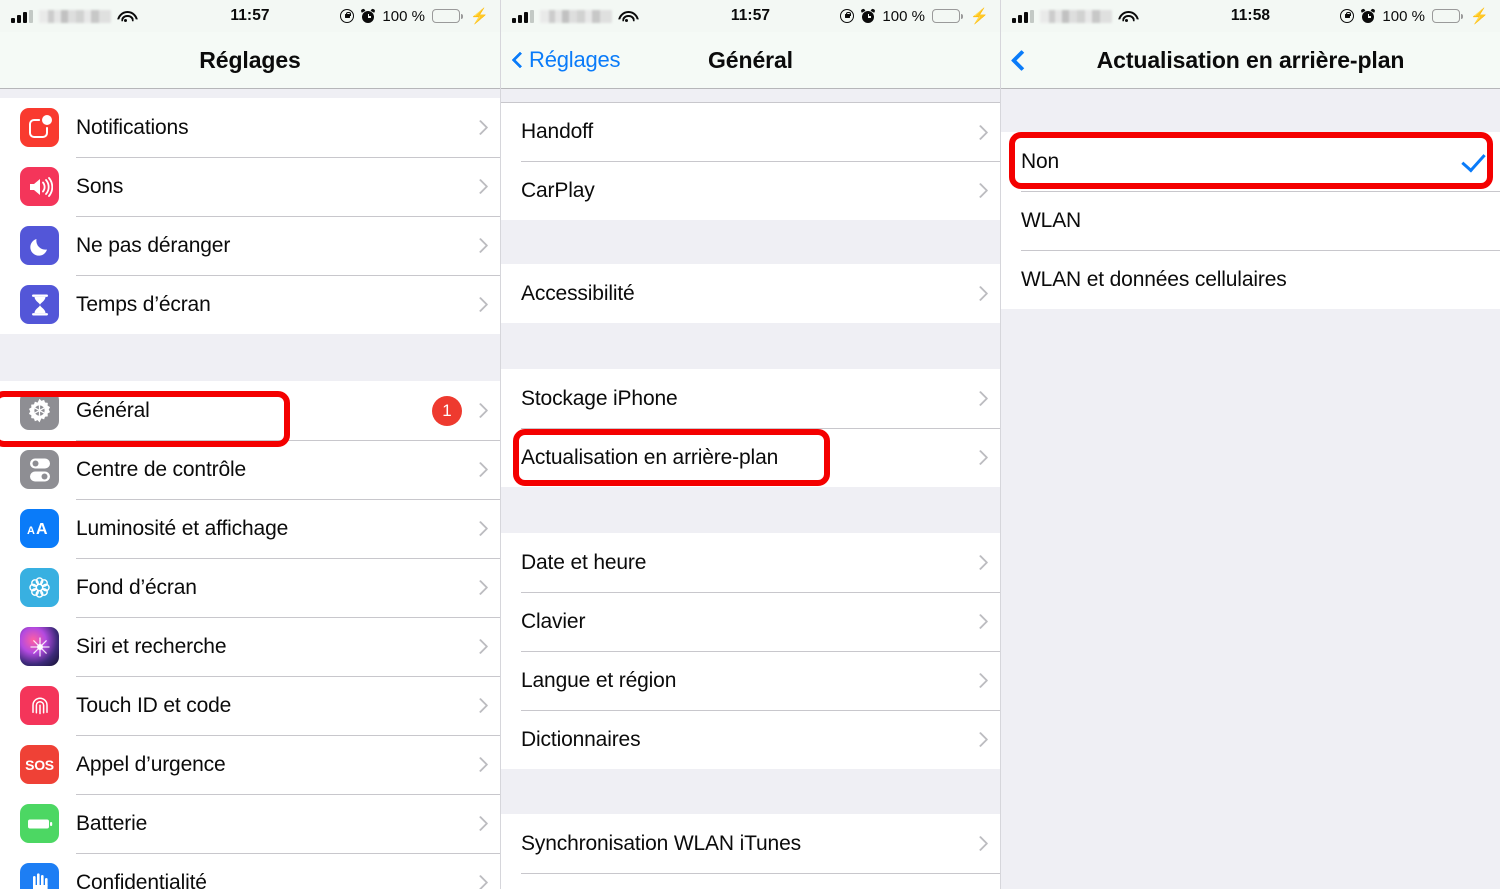  I want to click on sidebar-item-display-brightness: A A Luminosité et affichage, so click(250, 528).